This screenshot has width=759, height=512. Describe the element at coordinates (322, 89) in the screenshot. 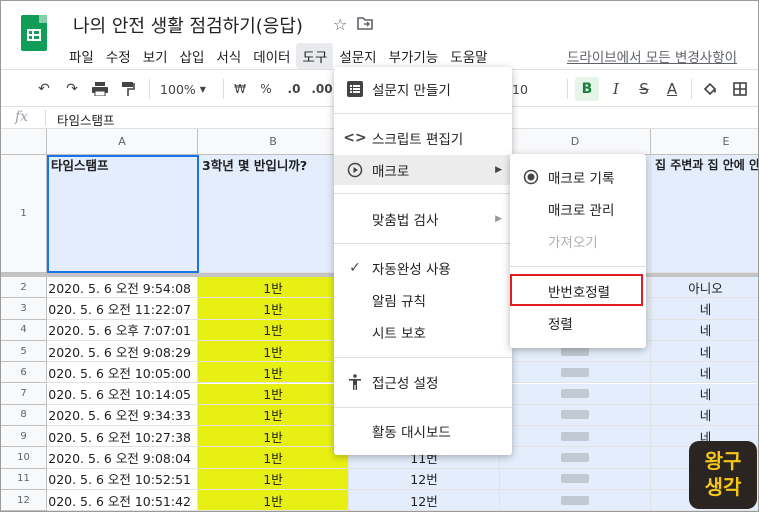

I see `increase-decimal-button: .00` at that location.